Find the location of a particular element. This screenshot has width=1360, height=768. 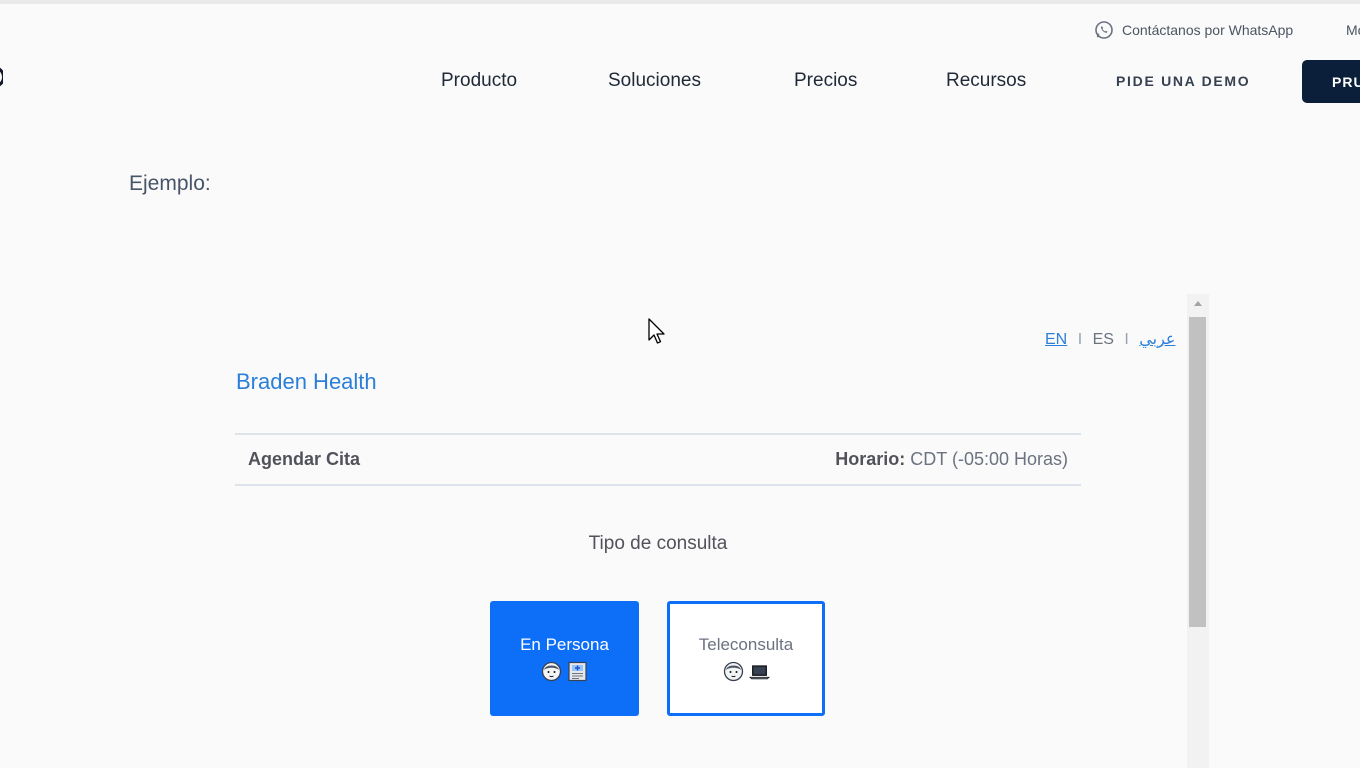

in-person-label: En Persona is located at coordinates (564, 644).